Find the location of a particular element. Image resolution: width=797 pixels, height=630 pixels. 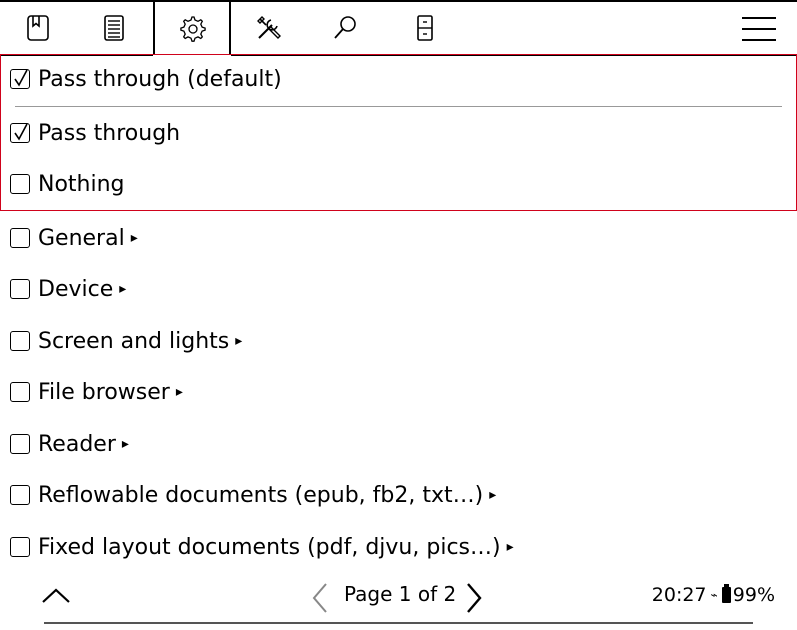

status-area: 20:27 ⌁ 99% is located at coordinates (713, 595).